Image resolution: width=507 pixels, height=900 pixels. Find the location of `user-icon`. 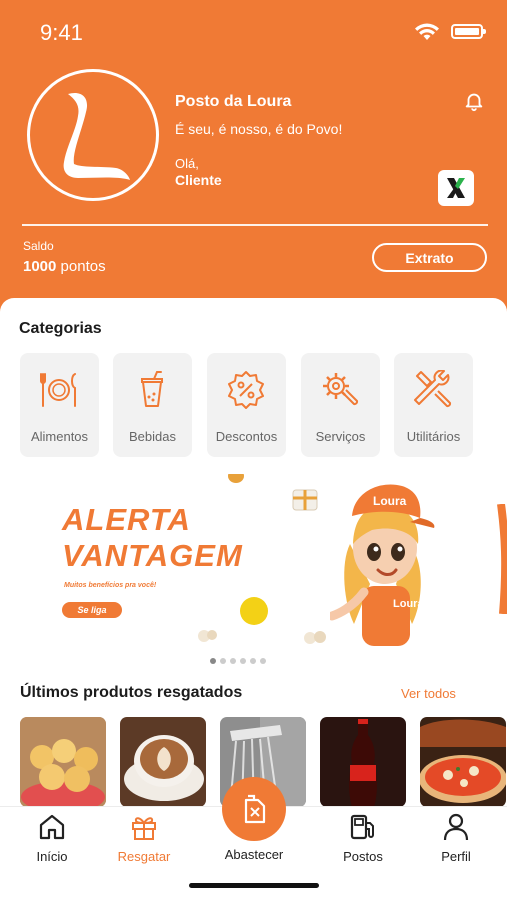

user-icon is located at coordinates (456, 827).